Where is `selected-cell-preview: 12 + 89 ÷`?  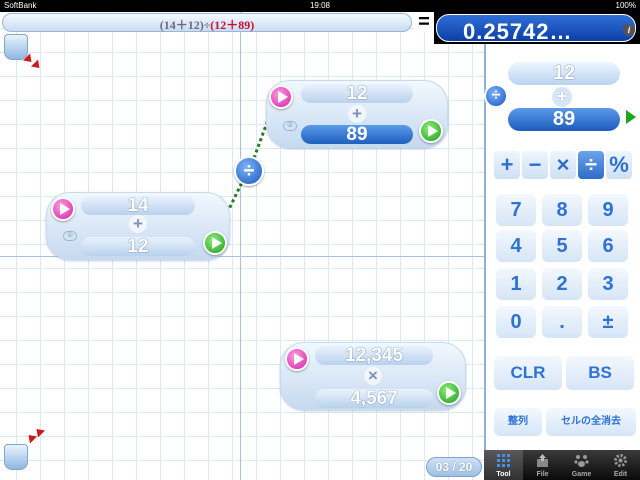
selected-cell-preview: 12 + 89 ÷ is located at coordinates (560, 99).